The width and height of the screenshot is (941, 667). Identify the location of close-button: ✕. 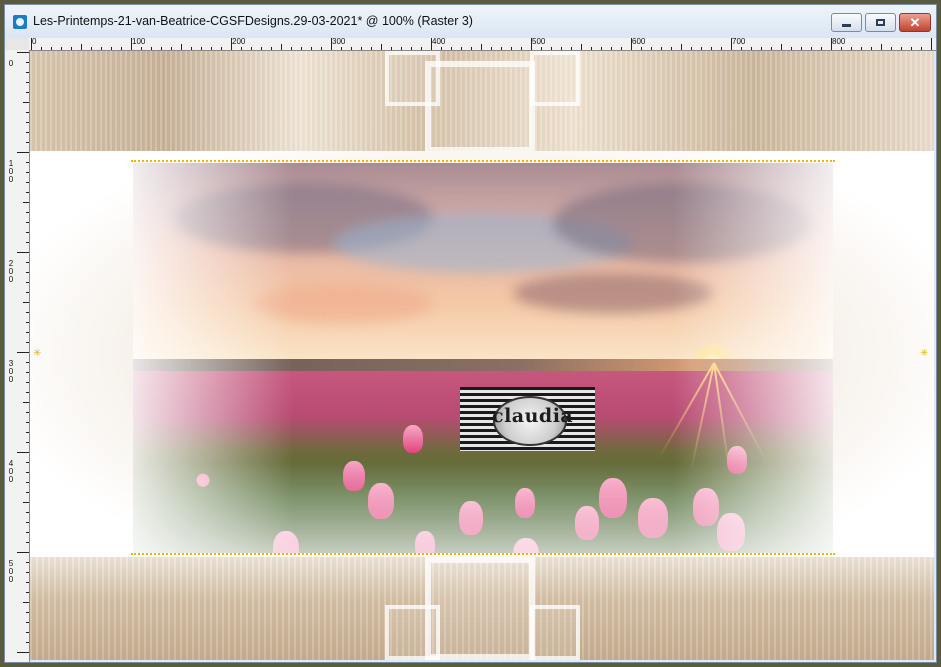
(915, 22).